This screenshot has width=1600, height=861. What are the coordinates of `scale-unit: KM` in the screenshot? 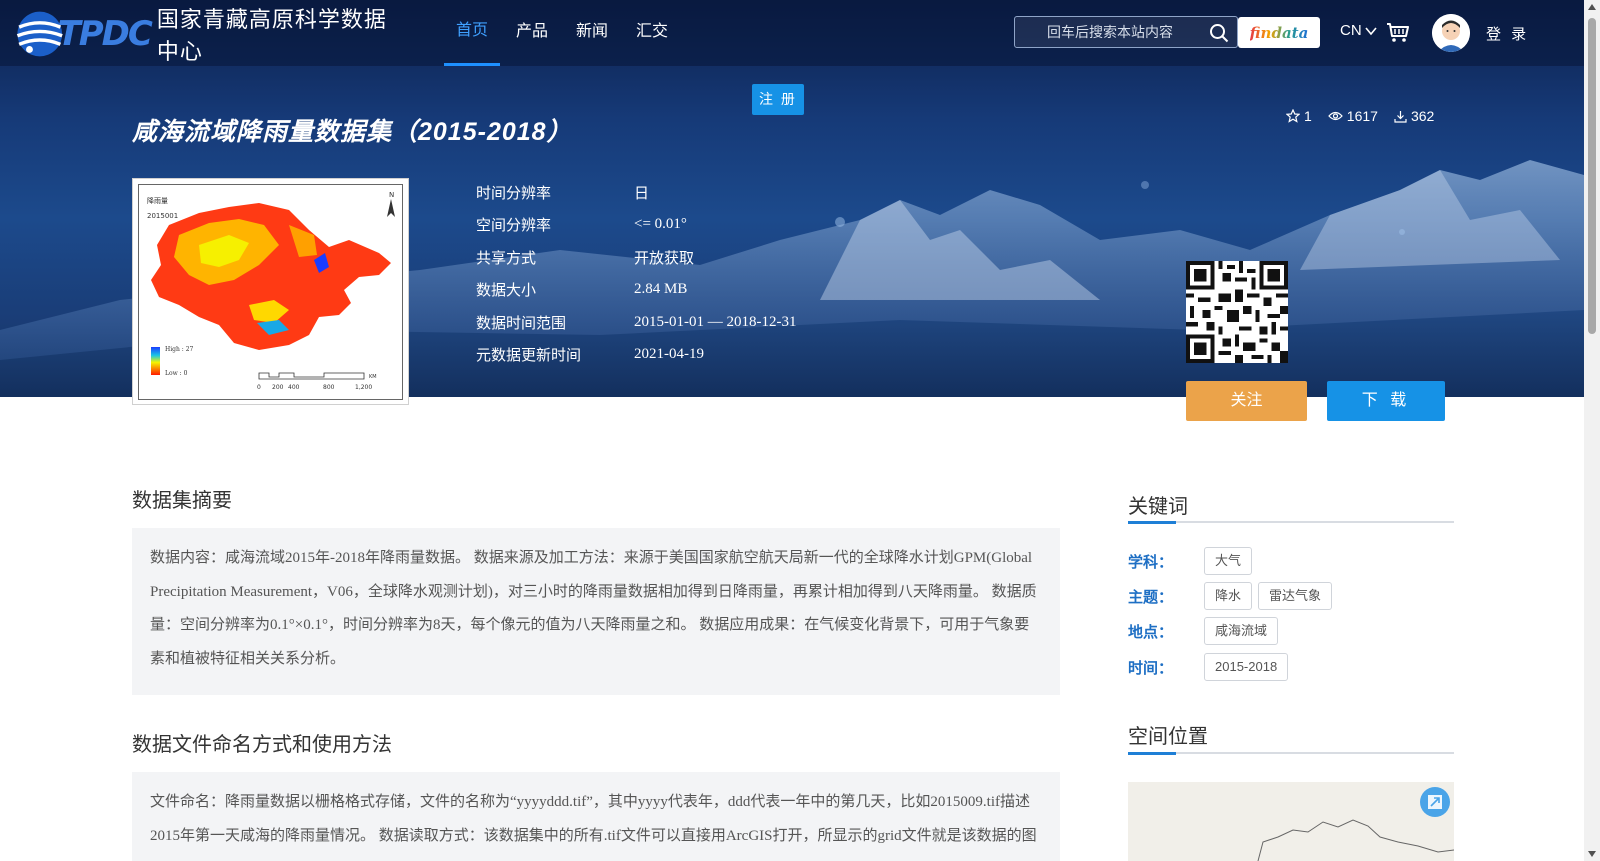 It's located at (373, 377).